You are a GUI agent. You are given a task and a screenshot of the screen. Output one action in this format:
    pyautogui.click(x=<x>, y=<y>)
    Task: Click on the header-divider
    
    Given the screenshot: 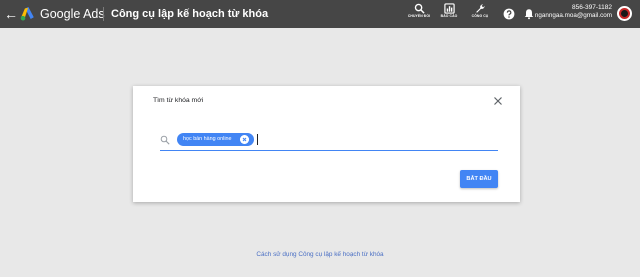 What is the action you would take?
    pyautogui.click(x=103, y=14)
    